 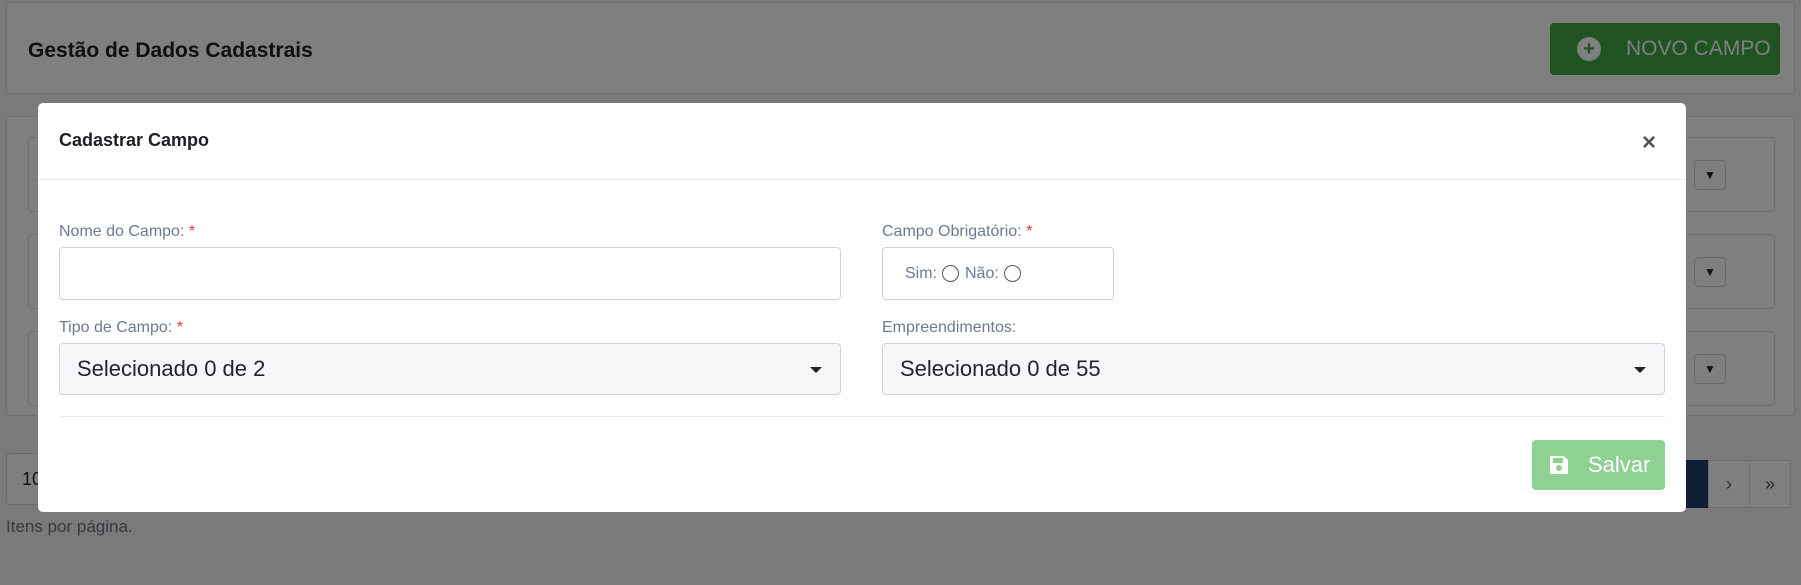 I want to click on modal-divider, so click(x=862, y=416).